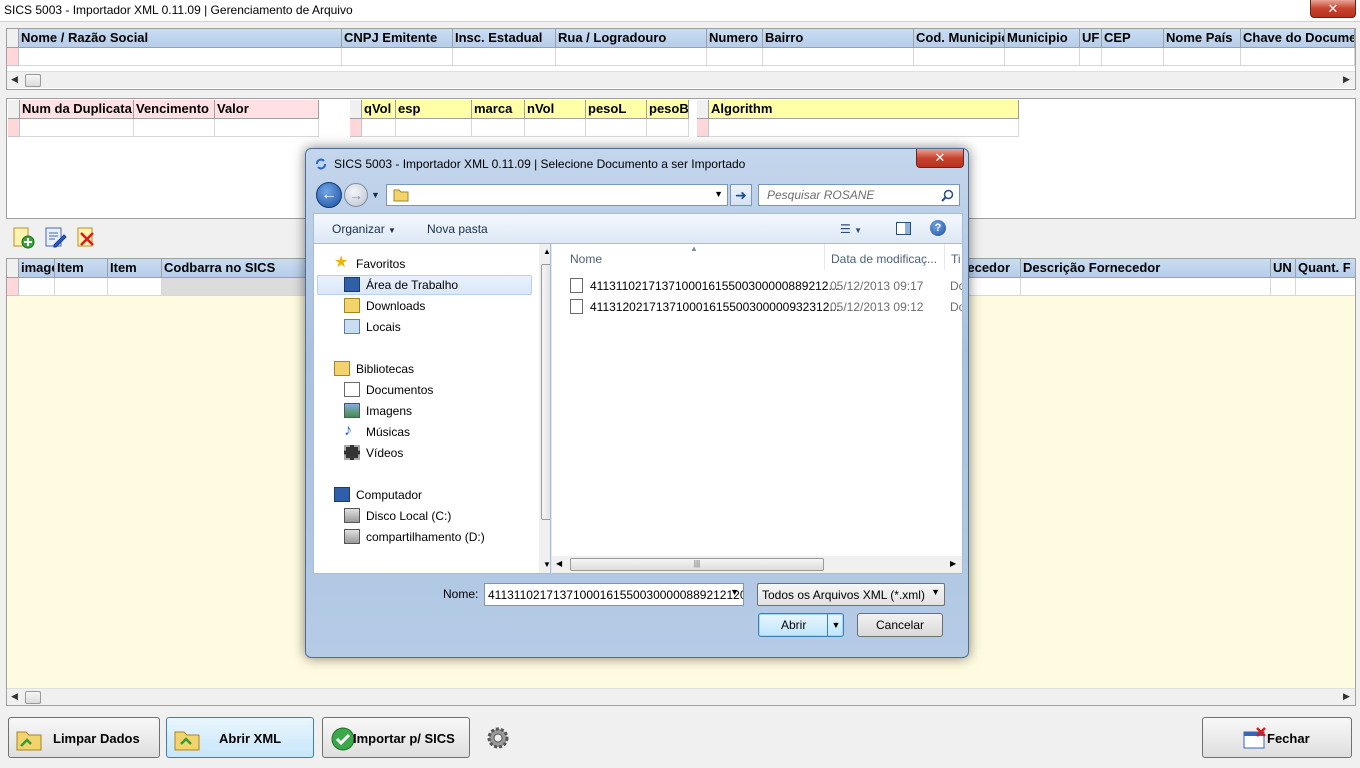 The height and width of the screenshot is (768, 1360). Describe the element at coordinates (86, 237) in the screenshot. I see `delete-item-icon` at that location.